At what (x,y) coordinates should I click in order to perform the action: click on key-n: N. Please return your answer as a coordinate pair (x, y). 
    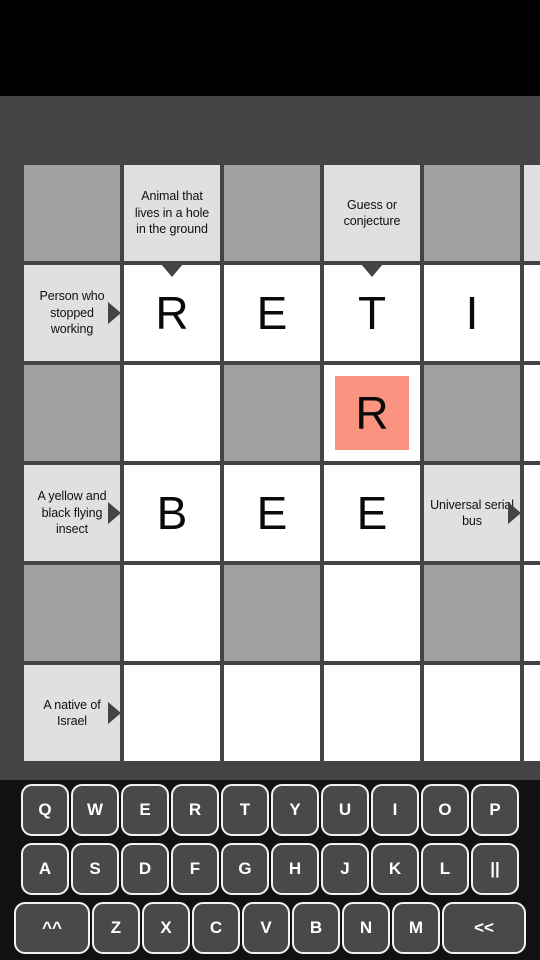
    Looking at the image, I should click on (366, 928).